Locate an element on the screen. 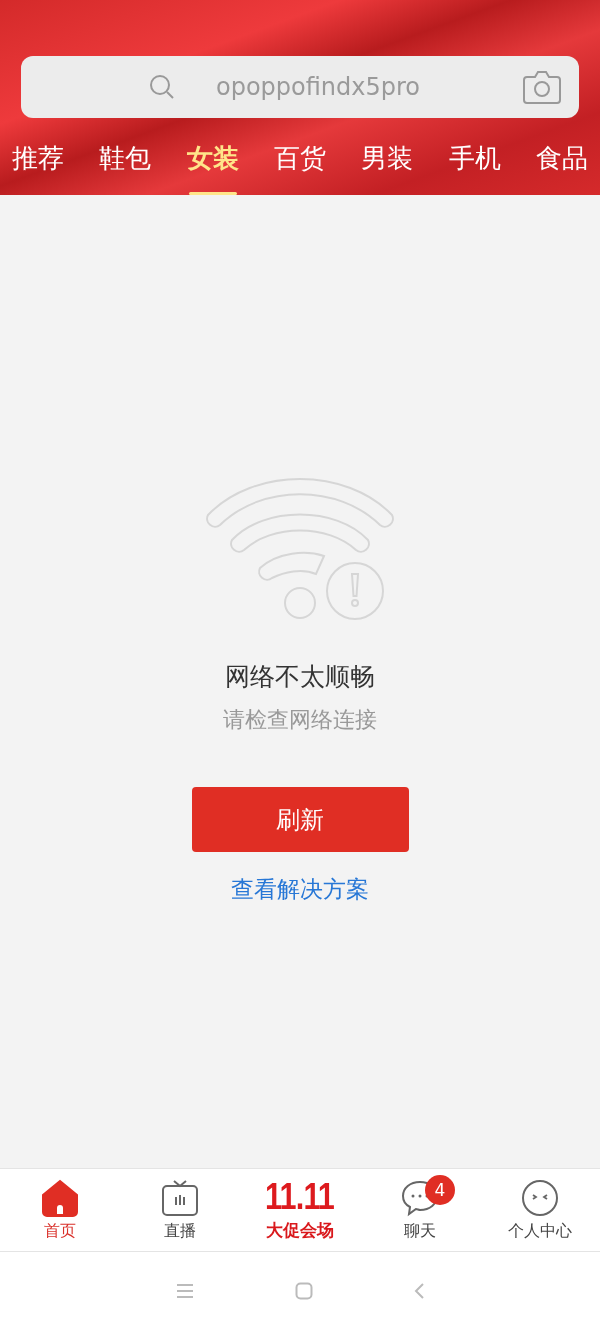 This screenshot has width=600, height=1332. error-message: 请检查网络连接 is located at coordinates (300, 720).